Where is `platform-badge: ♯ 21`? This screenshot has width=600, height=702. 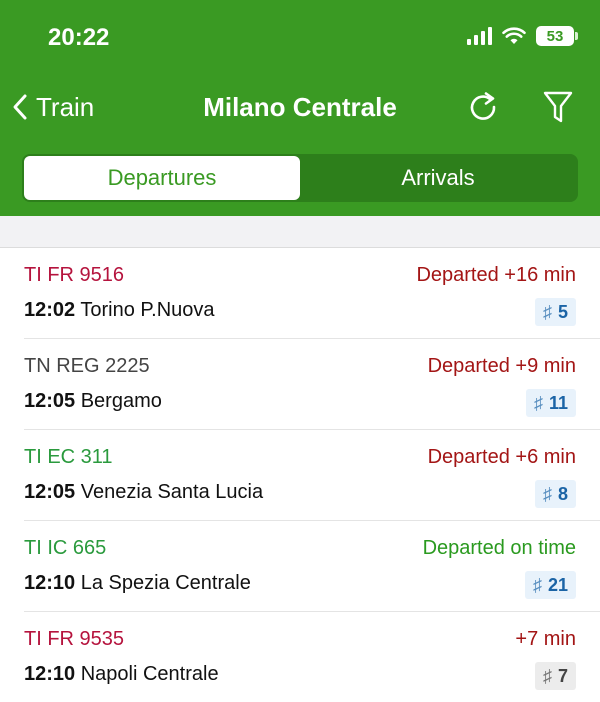
platform-badge: ♯ 21 is located at coordinates (550, 585).